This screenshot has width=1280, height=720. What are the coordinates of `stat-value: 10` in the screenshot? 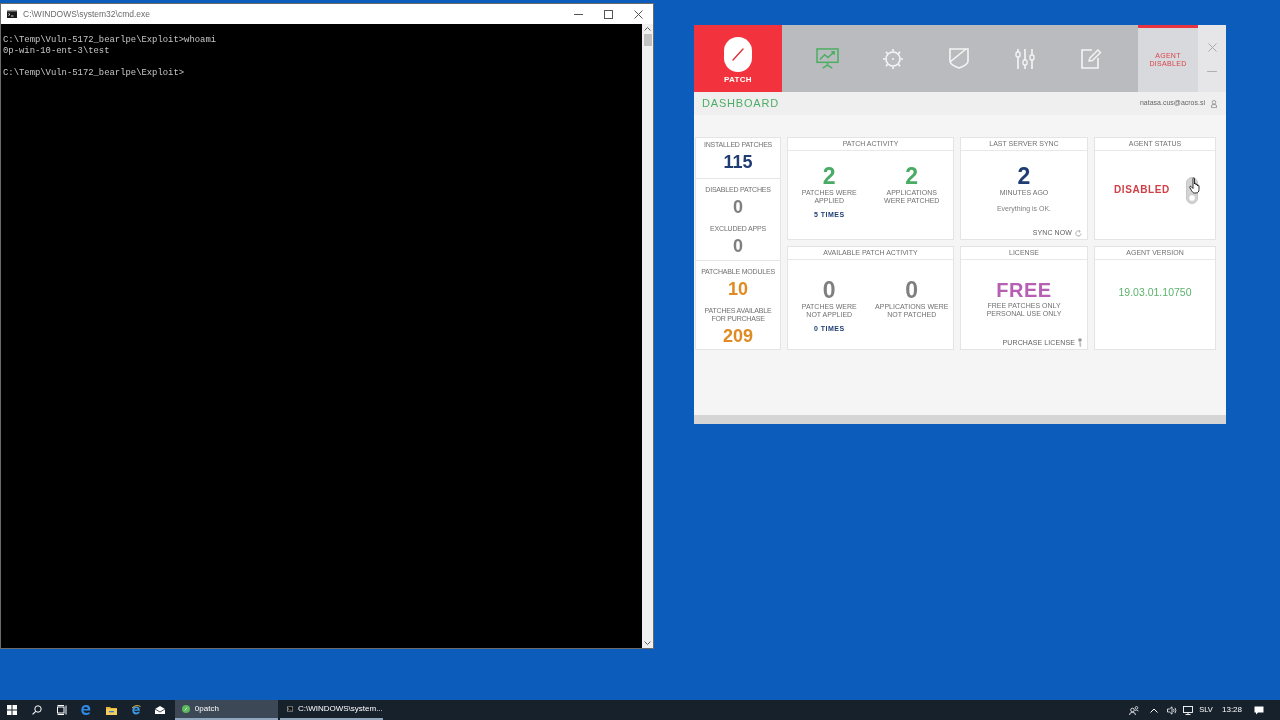 It's located at (738, 289).